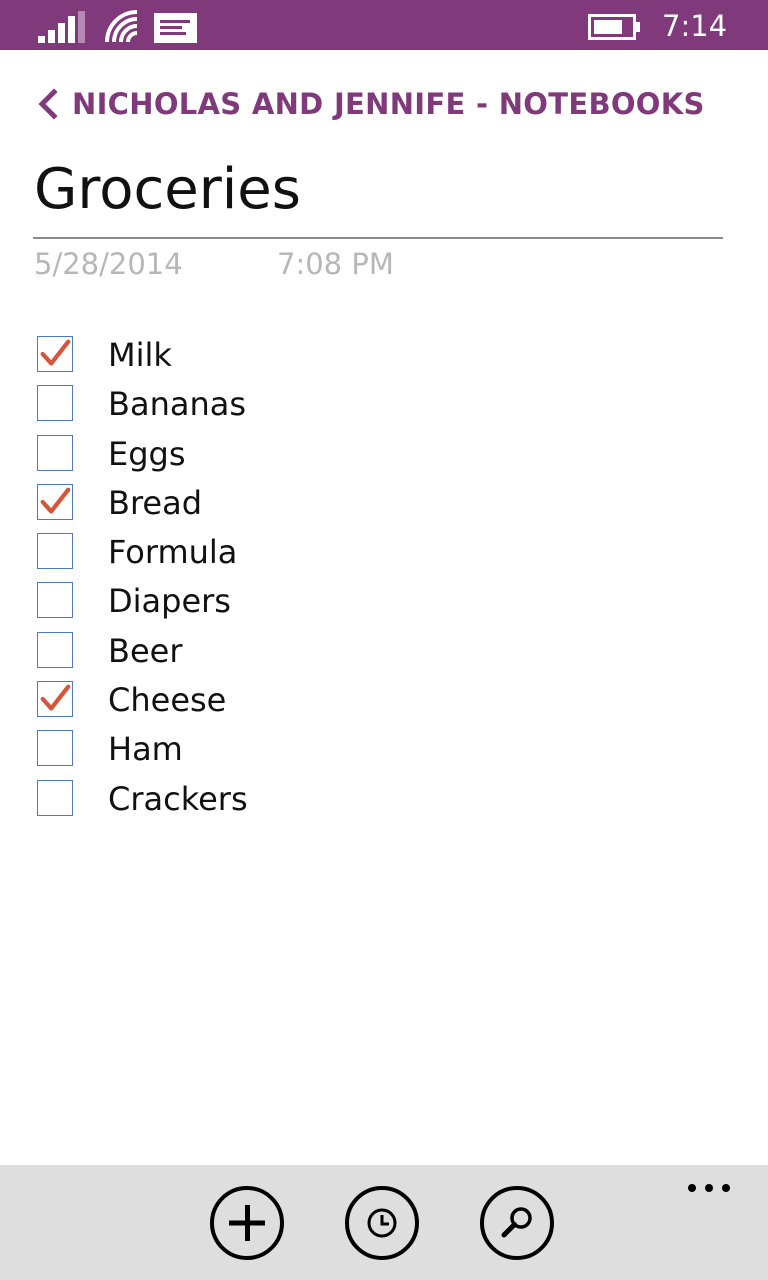 This screenshot has width=768, height=1280. What do you see at coordinates (178, 799) in the screenshot?
I see `checklist-item-label: Crackers` at bounding box center [178, 799].